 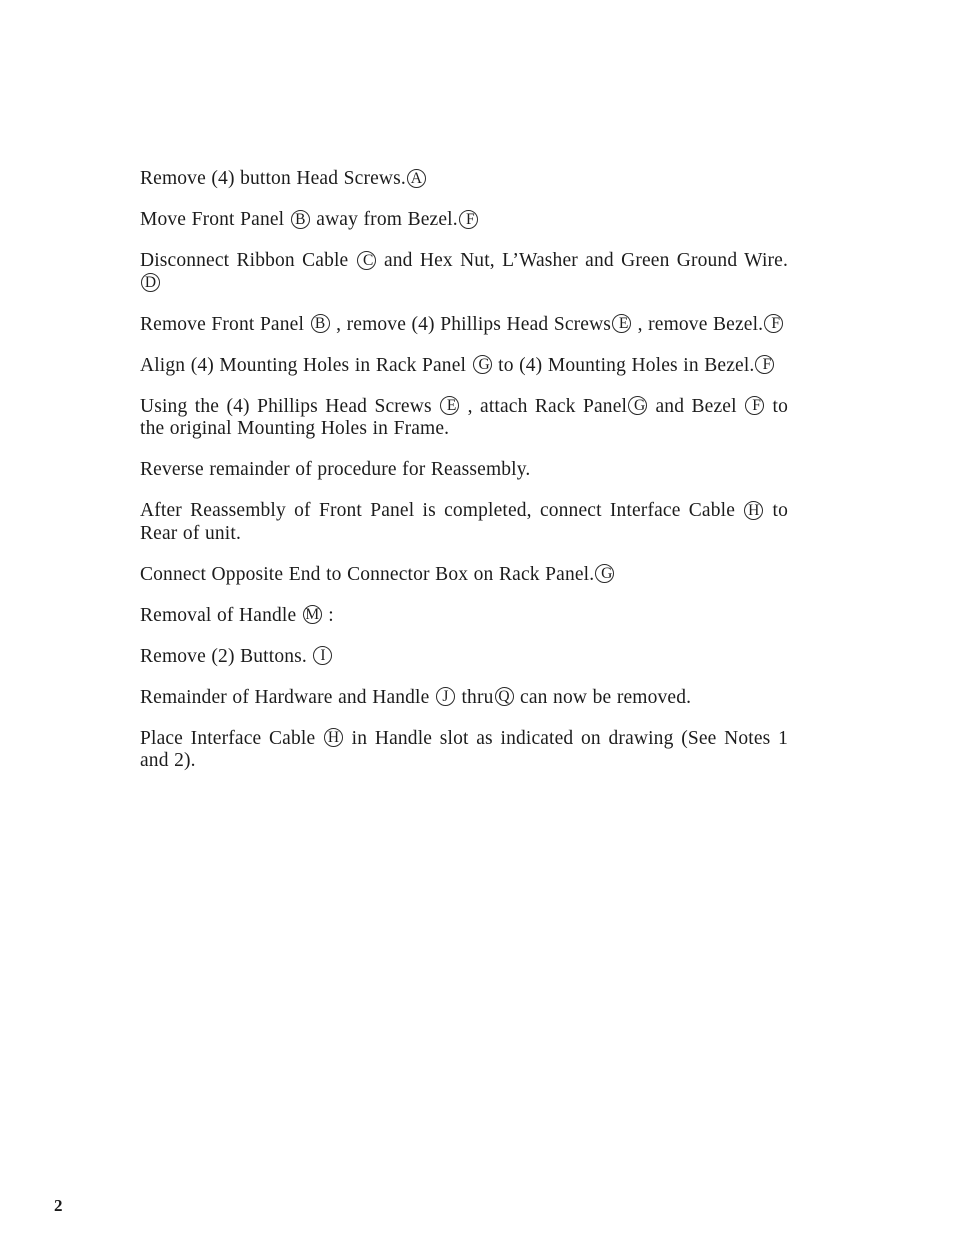 What do you see at coordinates (623, 365) in the screenshot?
I see `paragraph-text: to (4) Mounting Holes in Bezel.` at bounding box center [623, 365].